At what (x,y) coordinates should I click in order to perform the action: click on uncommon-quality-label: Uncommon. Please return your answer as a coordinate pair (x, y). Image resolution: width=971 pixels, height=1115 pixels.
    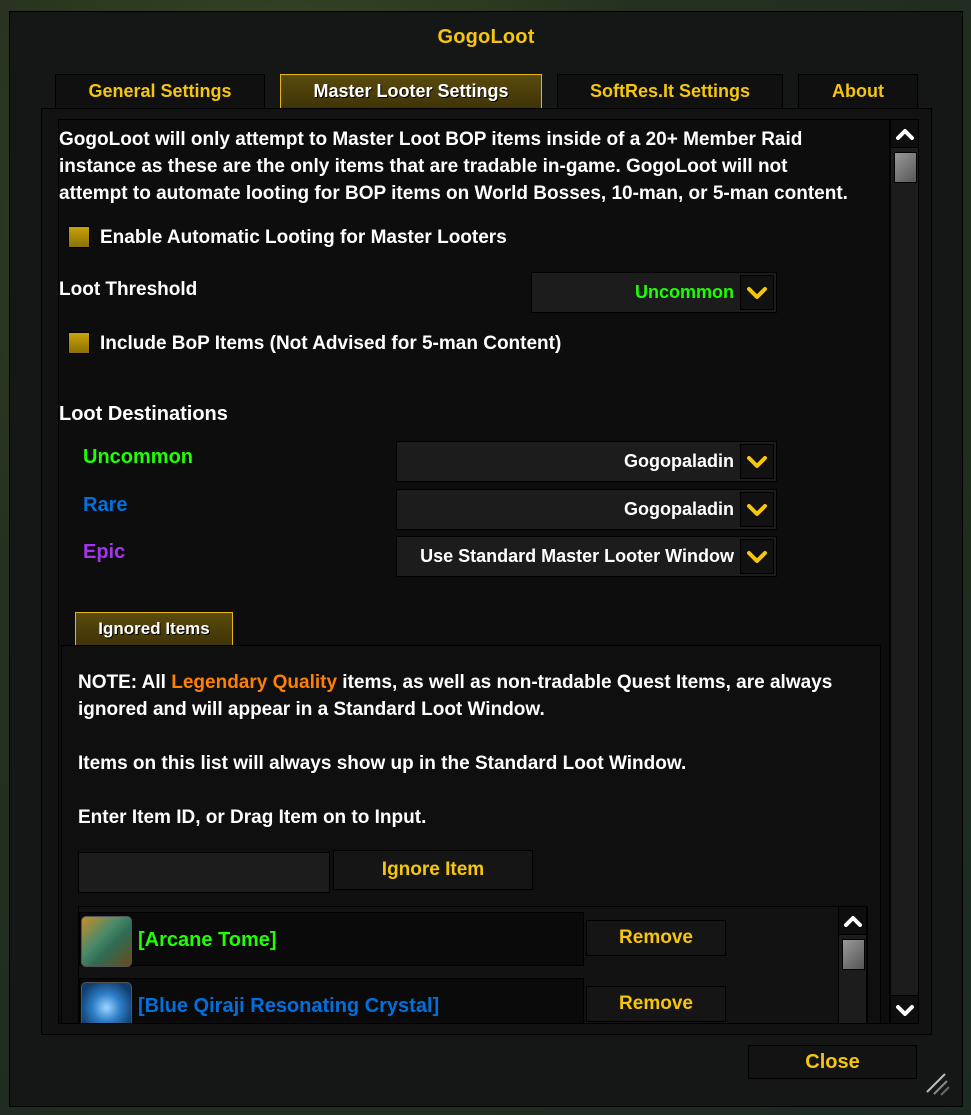
    Looking at the image, I should click on (138, 457).